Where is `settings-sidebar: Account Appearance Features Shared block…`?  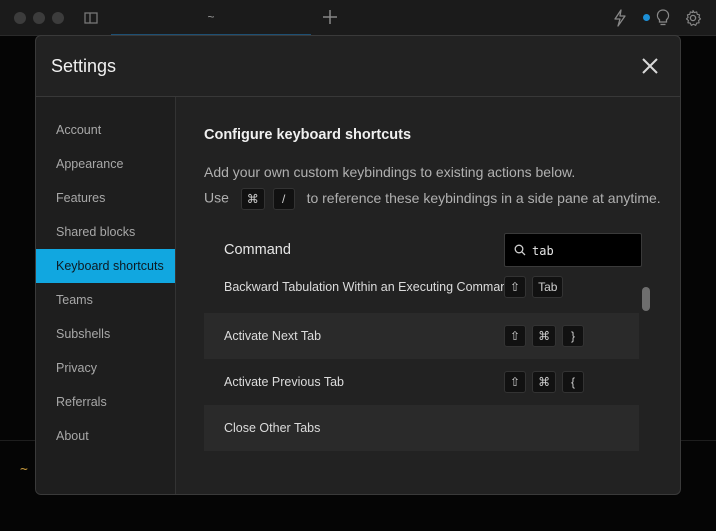 settings-sidebar: Account Appearance Features Shared block… is located at coordinates (106, 295).